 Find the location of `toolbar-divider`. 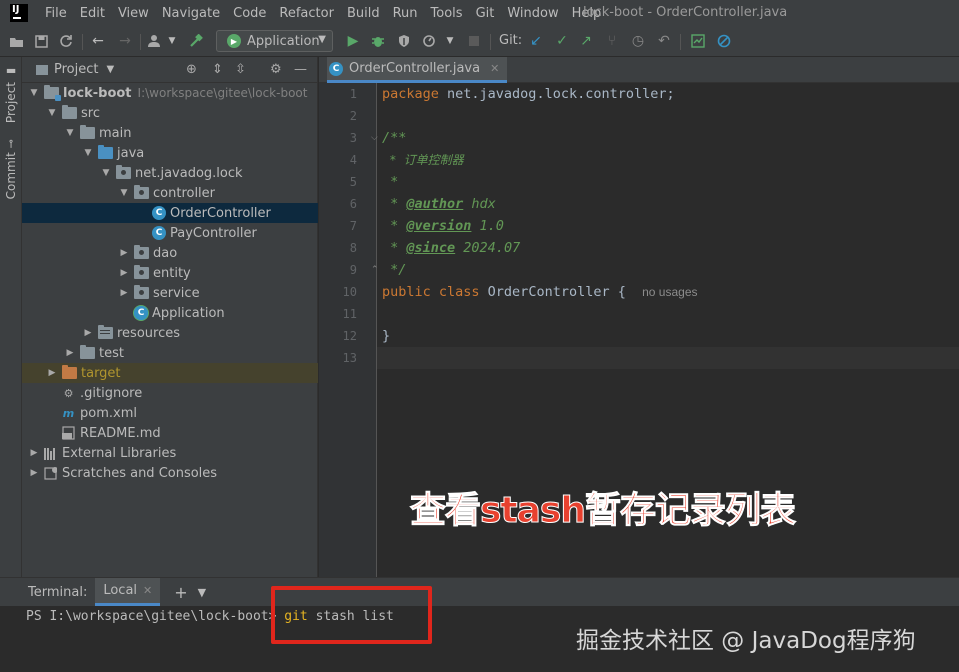

toolbar-divider is located at coordinates (490, 42).